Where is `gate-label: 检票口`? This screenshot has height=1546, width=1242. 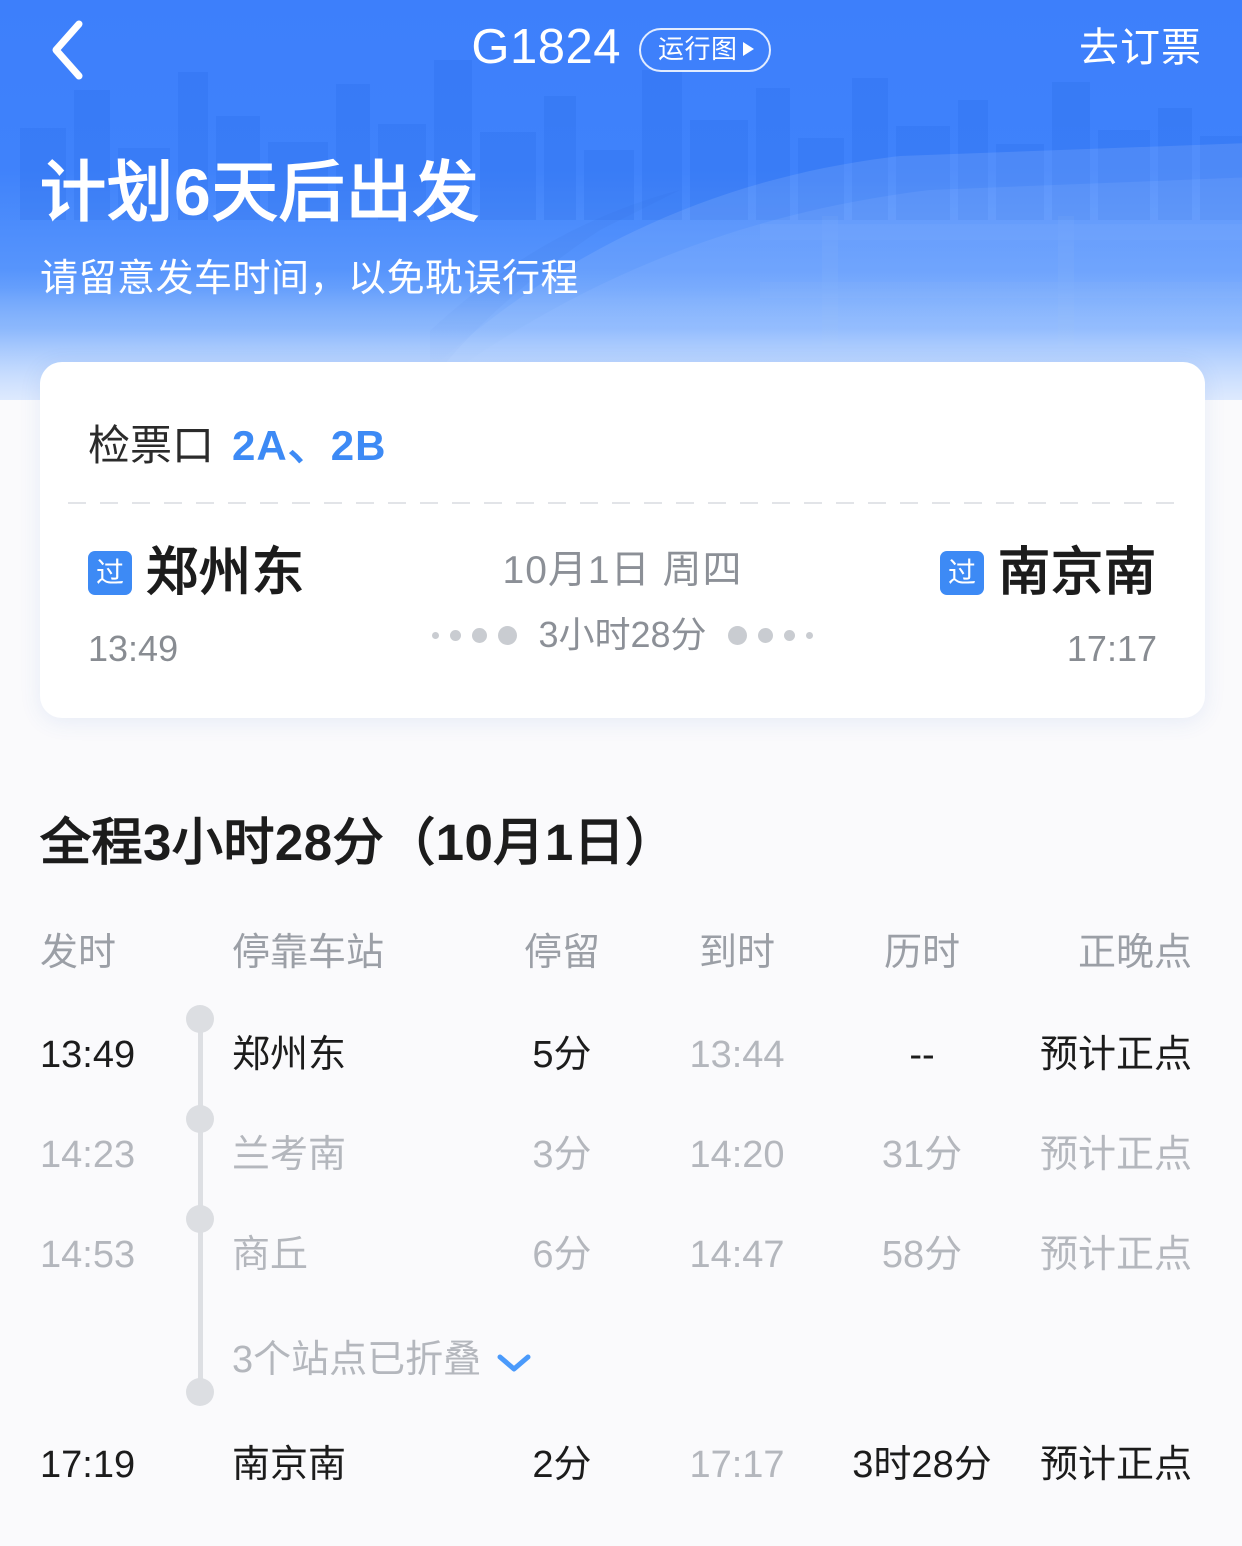
gate-label: 检票口 is located at coordinates (151, 445).